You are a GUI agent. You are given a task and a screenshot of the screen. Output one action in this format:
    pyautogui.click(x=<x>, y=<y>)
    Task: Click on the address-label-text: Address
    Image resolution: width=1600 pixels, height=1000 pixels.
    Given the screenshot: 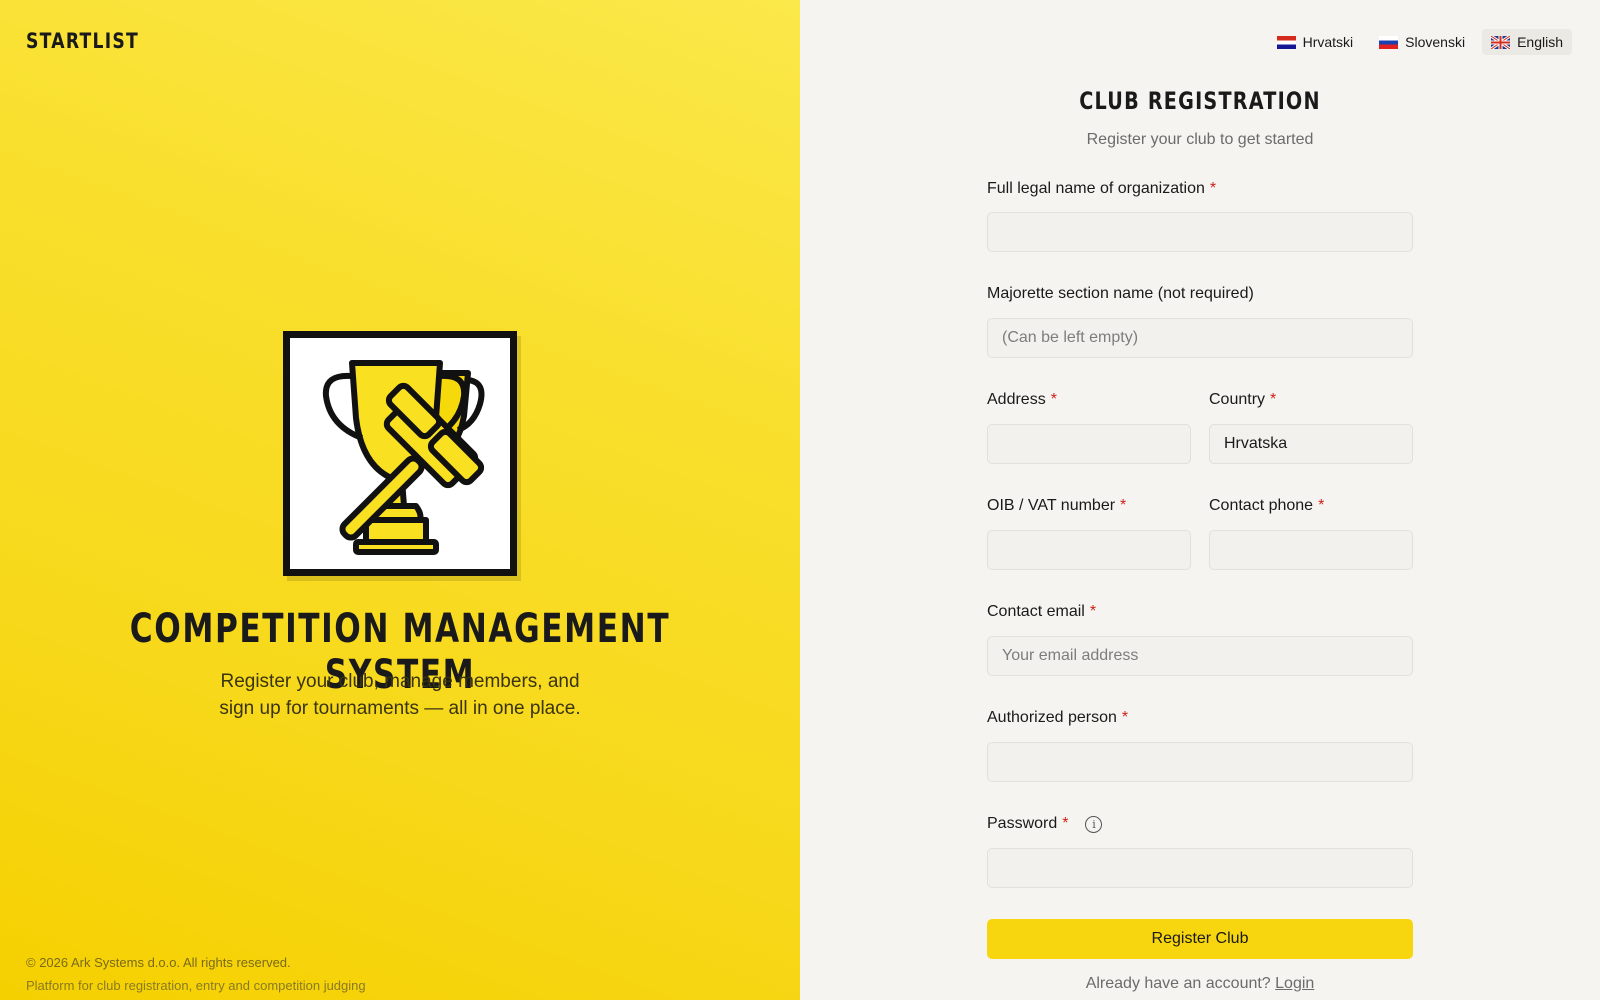 What is the action you would take?
    pyautogui.click(x=1016, y=399)
    